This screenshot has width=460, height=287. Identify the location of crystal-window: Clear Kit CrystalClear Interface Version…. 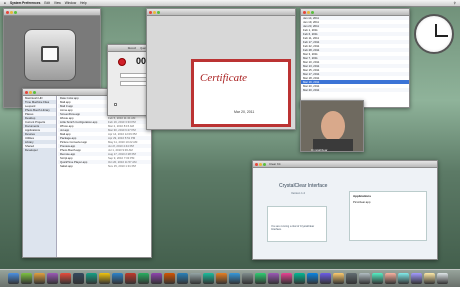
(345, 210).